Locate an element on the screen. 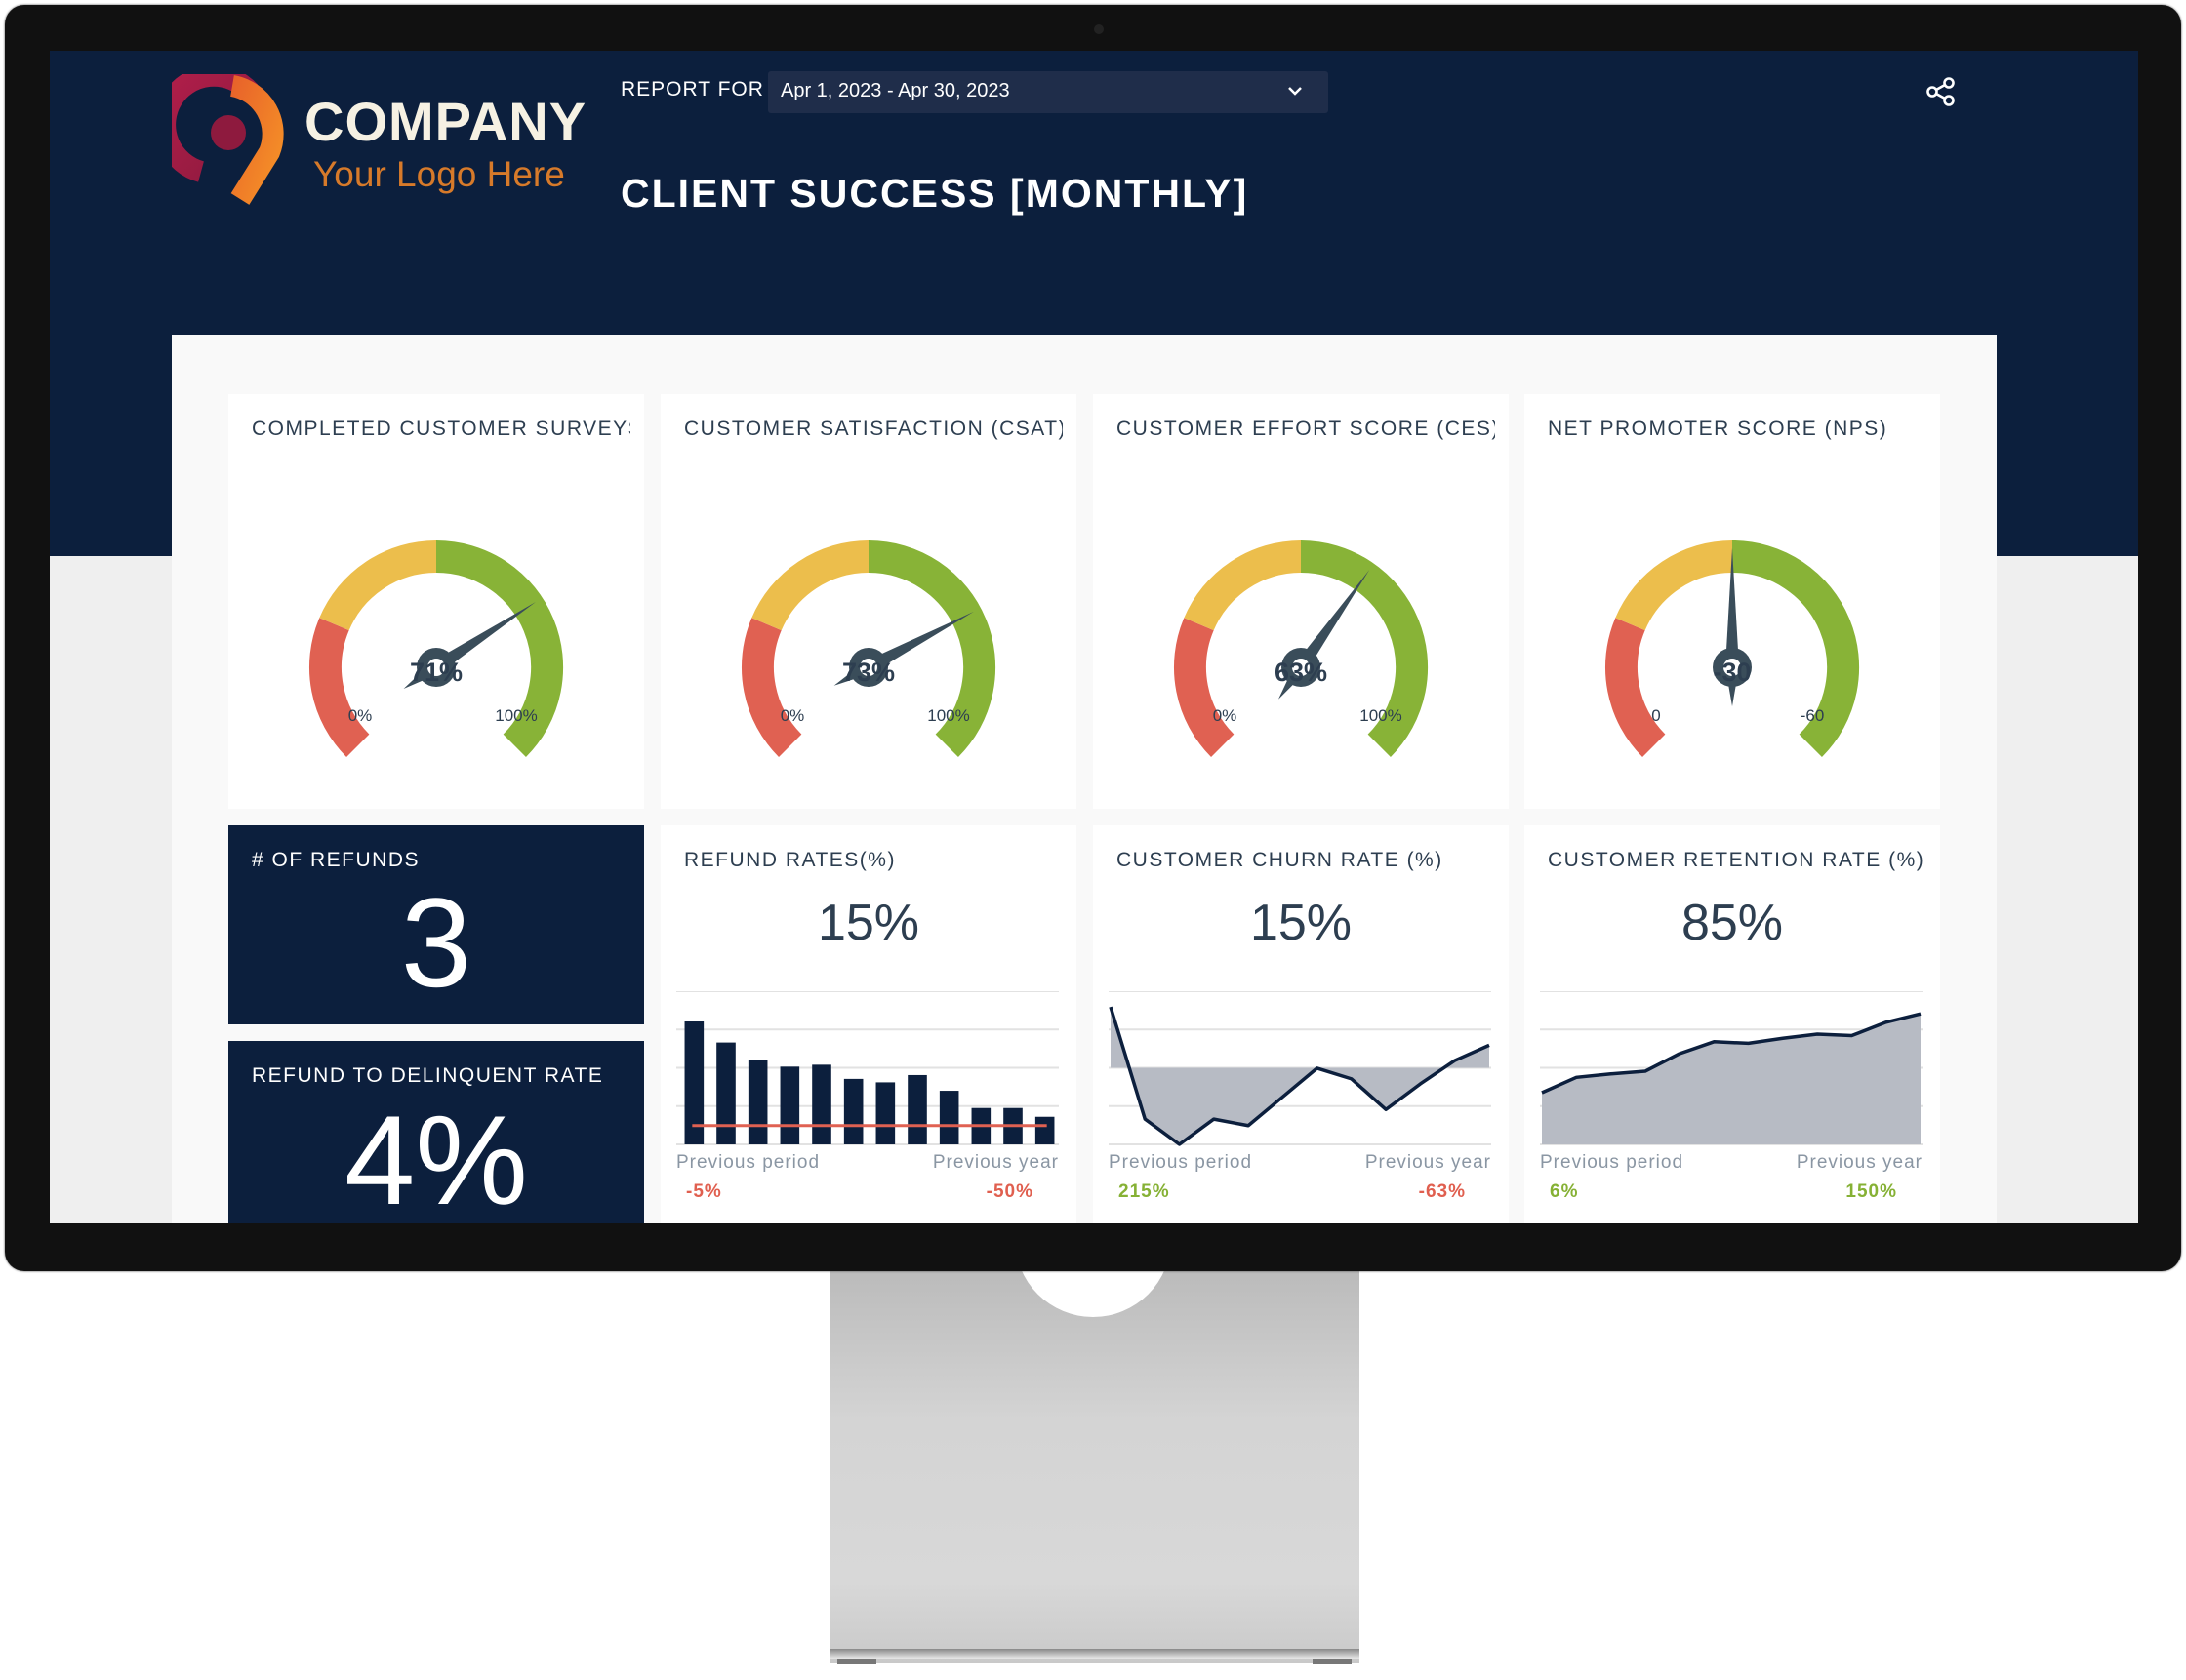  gauge-value: 73% is located at coordinates (868, 672).